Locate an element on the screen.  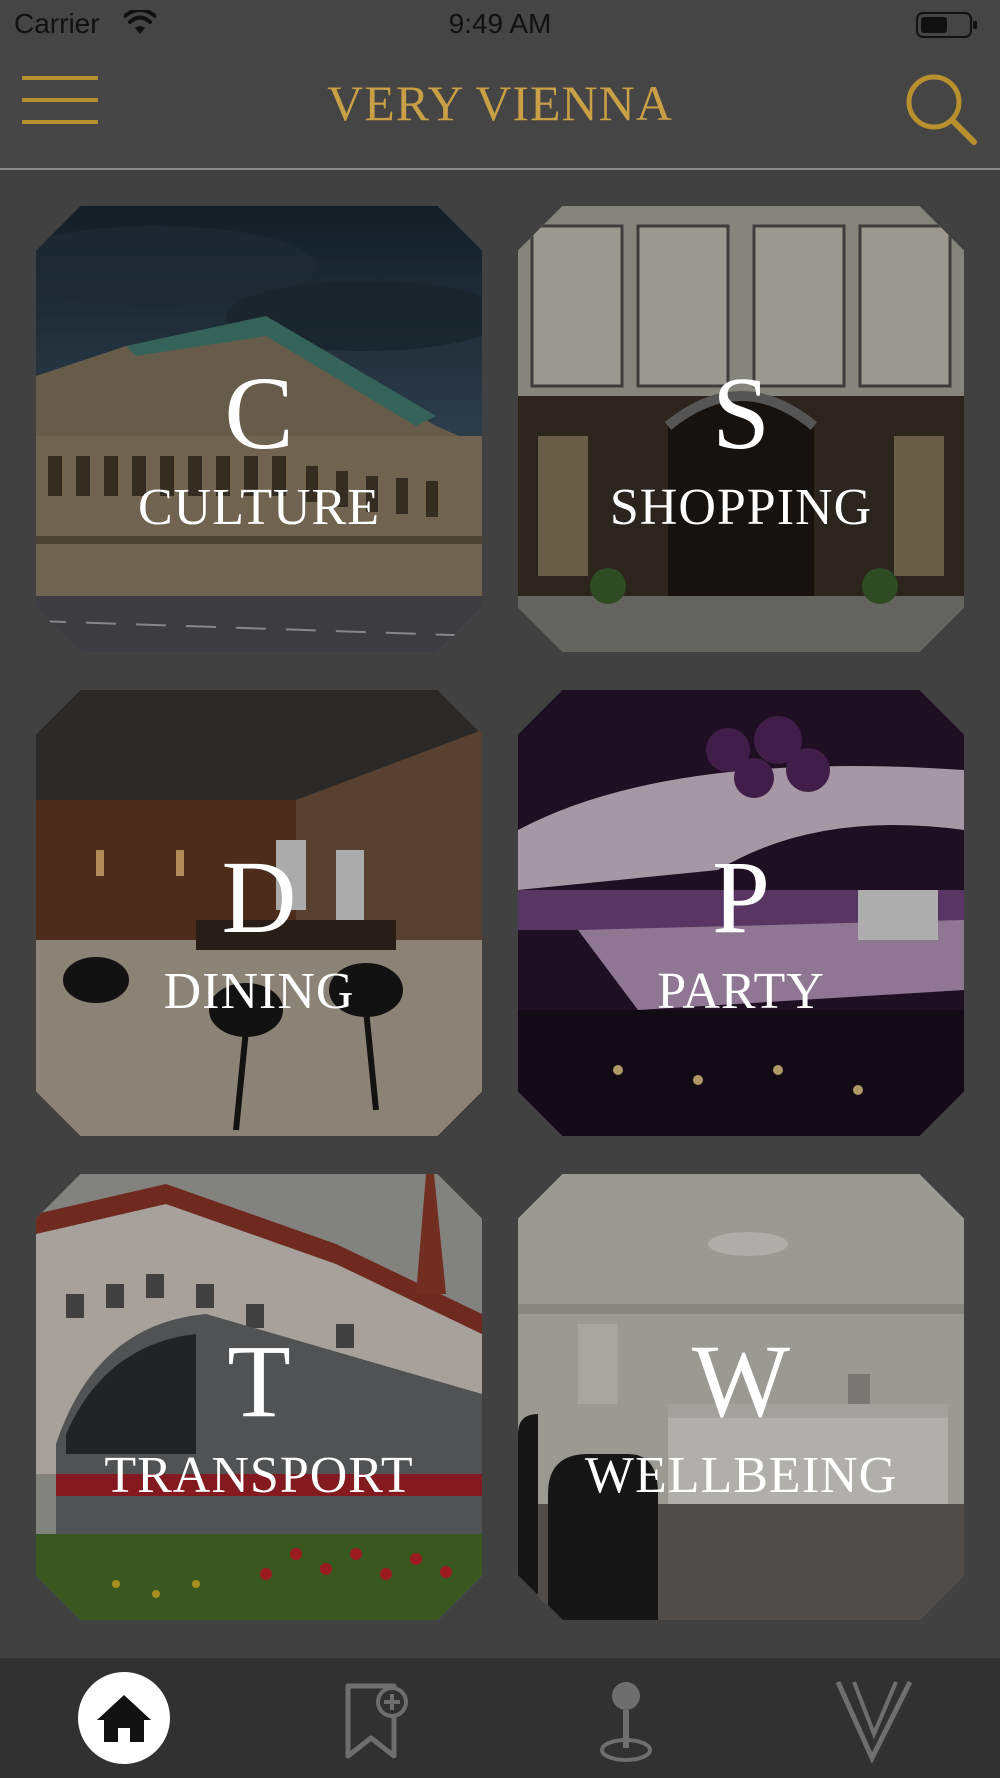
very-vienna-logo-icon is located at coordinates (874, 1722).